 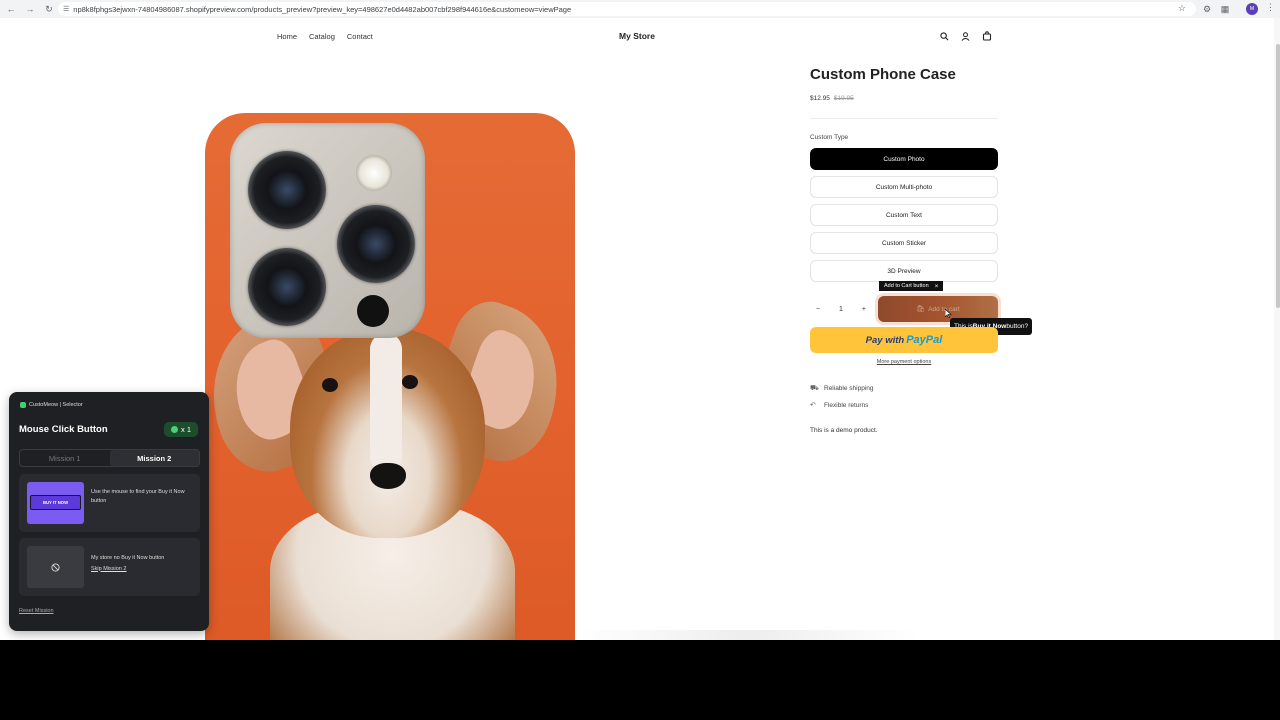 I want to click on price: $12.95, so click(x=820, y=98).